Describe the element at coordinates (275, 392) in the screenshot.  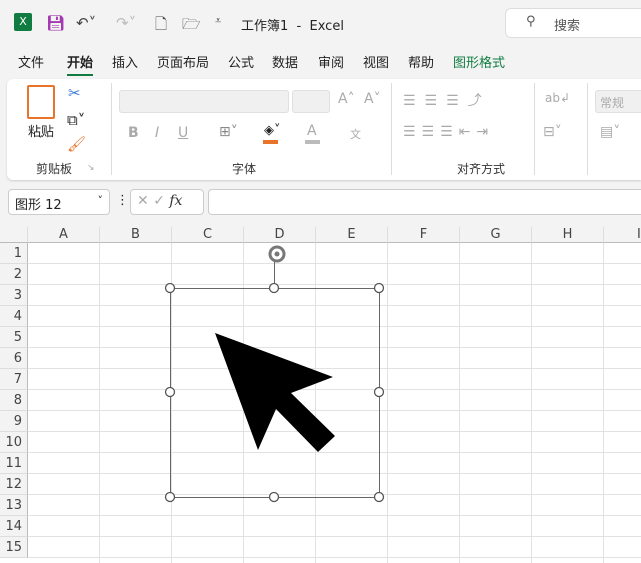
I see `cursor-arrow-shape` at that location.